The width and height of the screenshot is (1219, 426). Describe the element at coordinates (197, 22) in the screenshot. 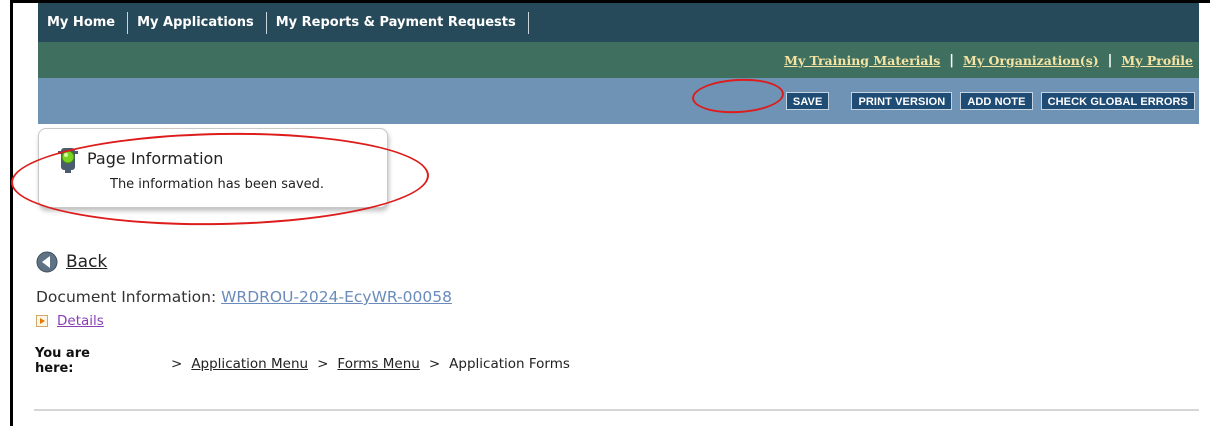

I see `nav-my-applications: My Applications` at that location.